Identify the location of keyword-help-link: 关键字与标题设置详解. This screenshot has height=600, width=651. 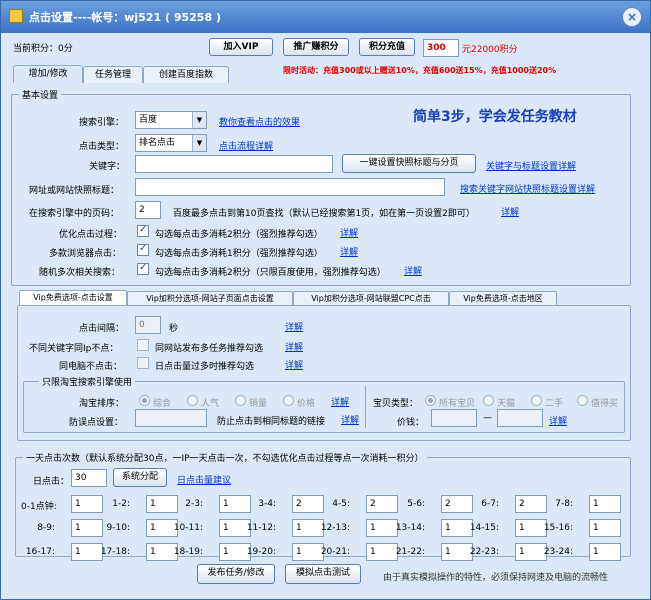
(531, 165).